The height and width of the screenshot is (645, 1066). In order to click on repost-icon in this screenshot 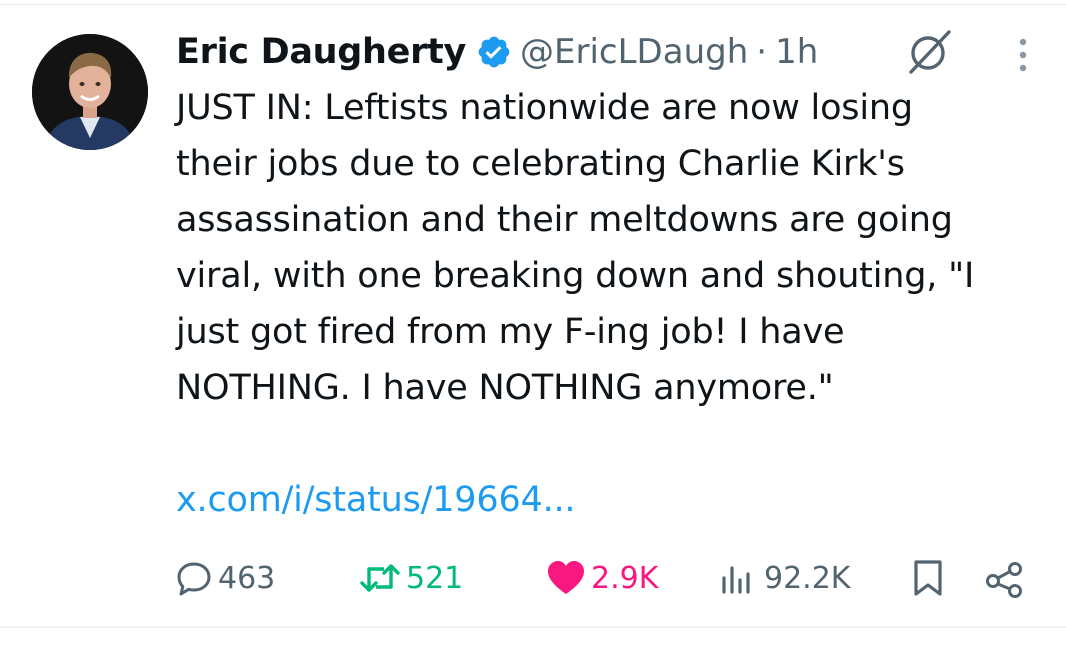, I will do `click(380, 578)`.